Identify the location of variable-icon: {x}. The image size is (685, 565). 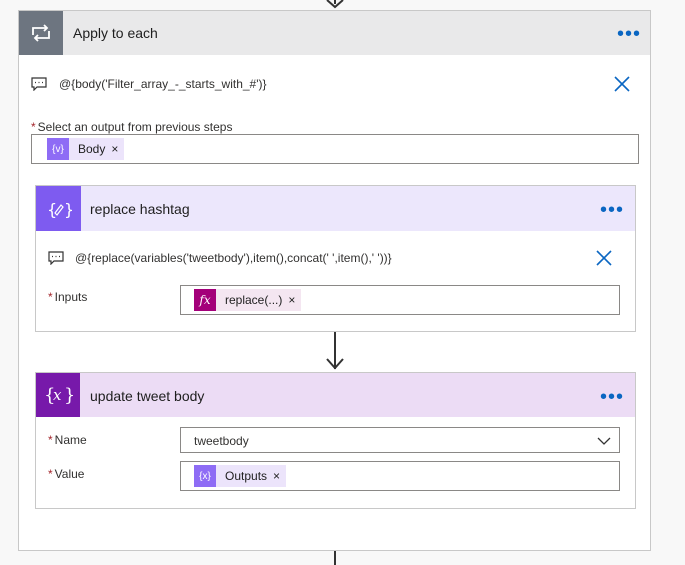
(205, 476).